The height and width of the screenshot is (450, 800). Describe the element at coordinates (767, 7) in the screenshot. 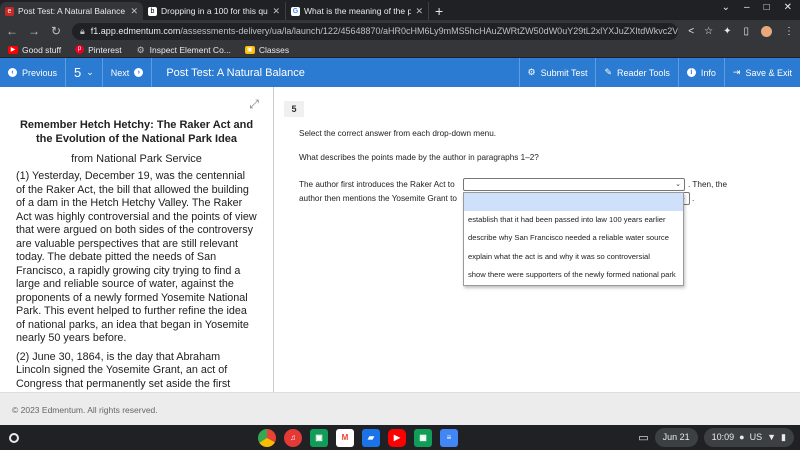

I see `maximize-icon: □` at that location.